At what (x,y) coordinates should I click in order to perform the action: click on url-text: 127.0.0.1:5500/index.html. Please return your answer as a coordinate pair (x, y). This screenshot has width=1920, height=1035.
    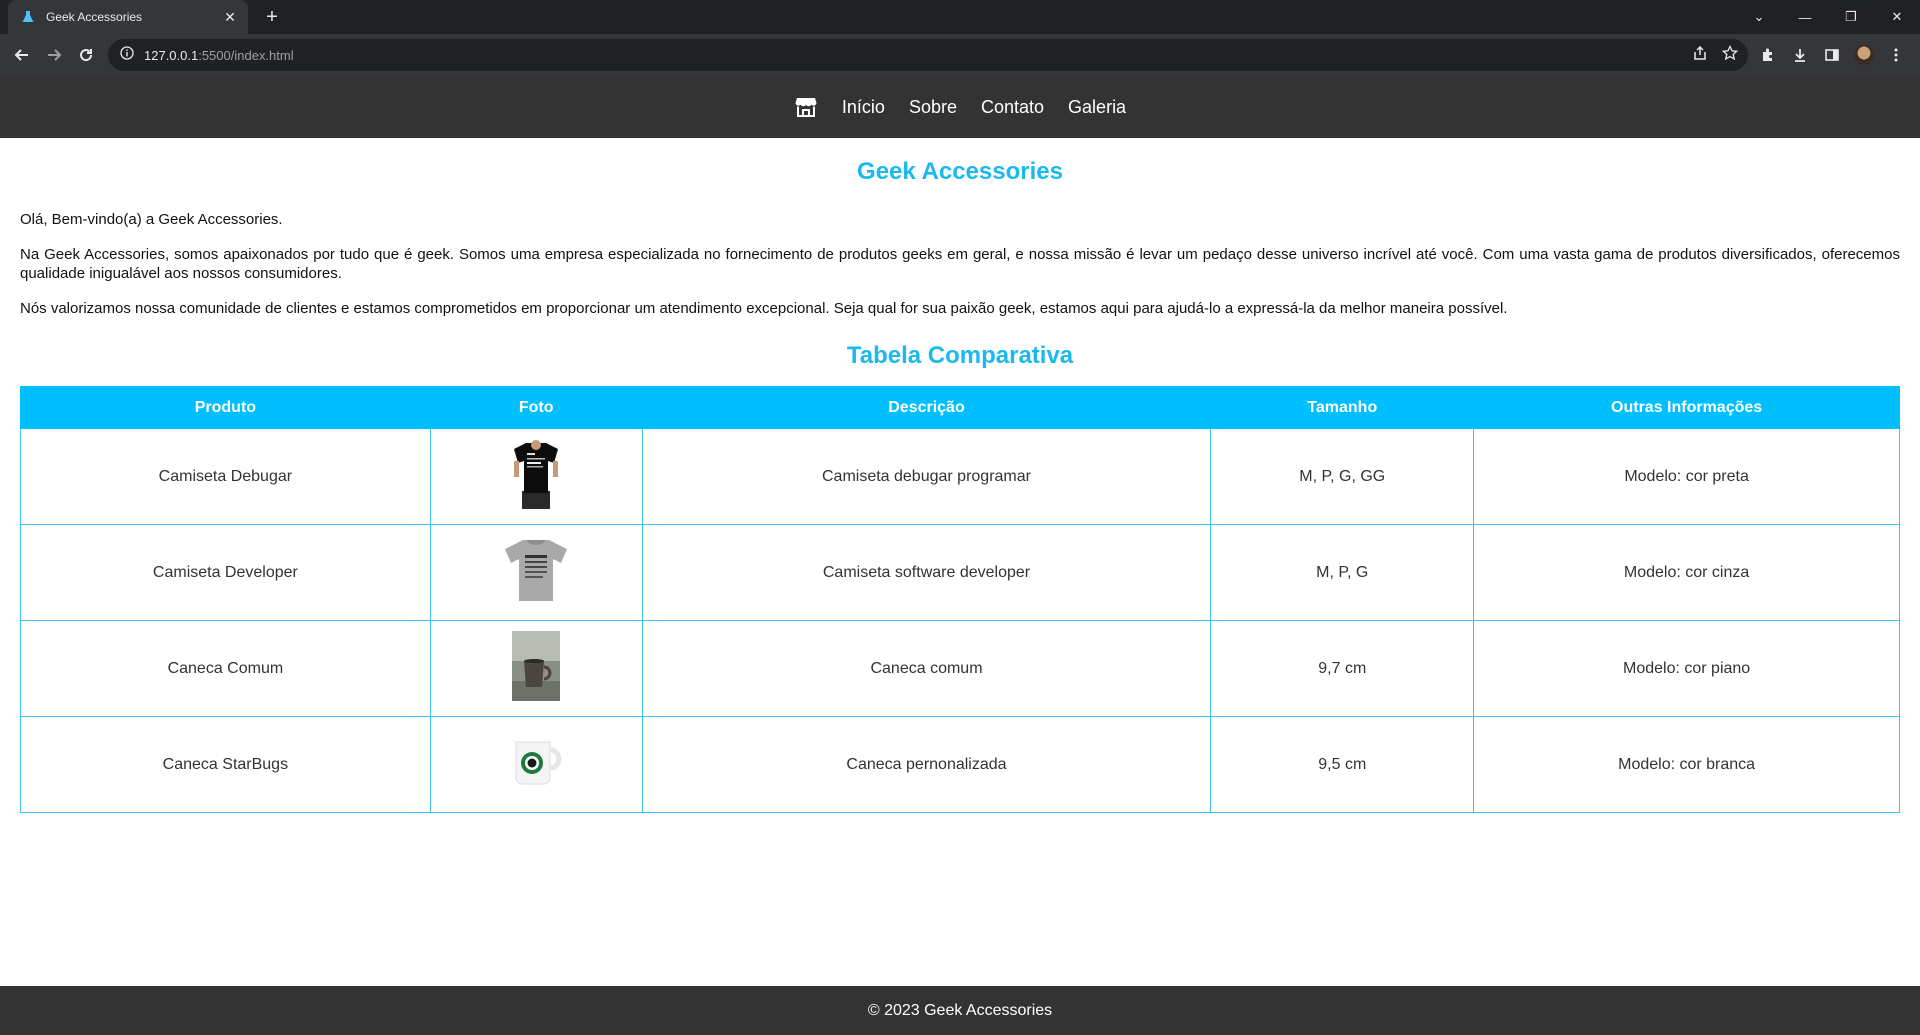
    Looking at the image, I should click on (219, 55).